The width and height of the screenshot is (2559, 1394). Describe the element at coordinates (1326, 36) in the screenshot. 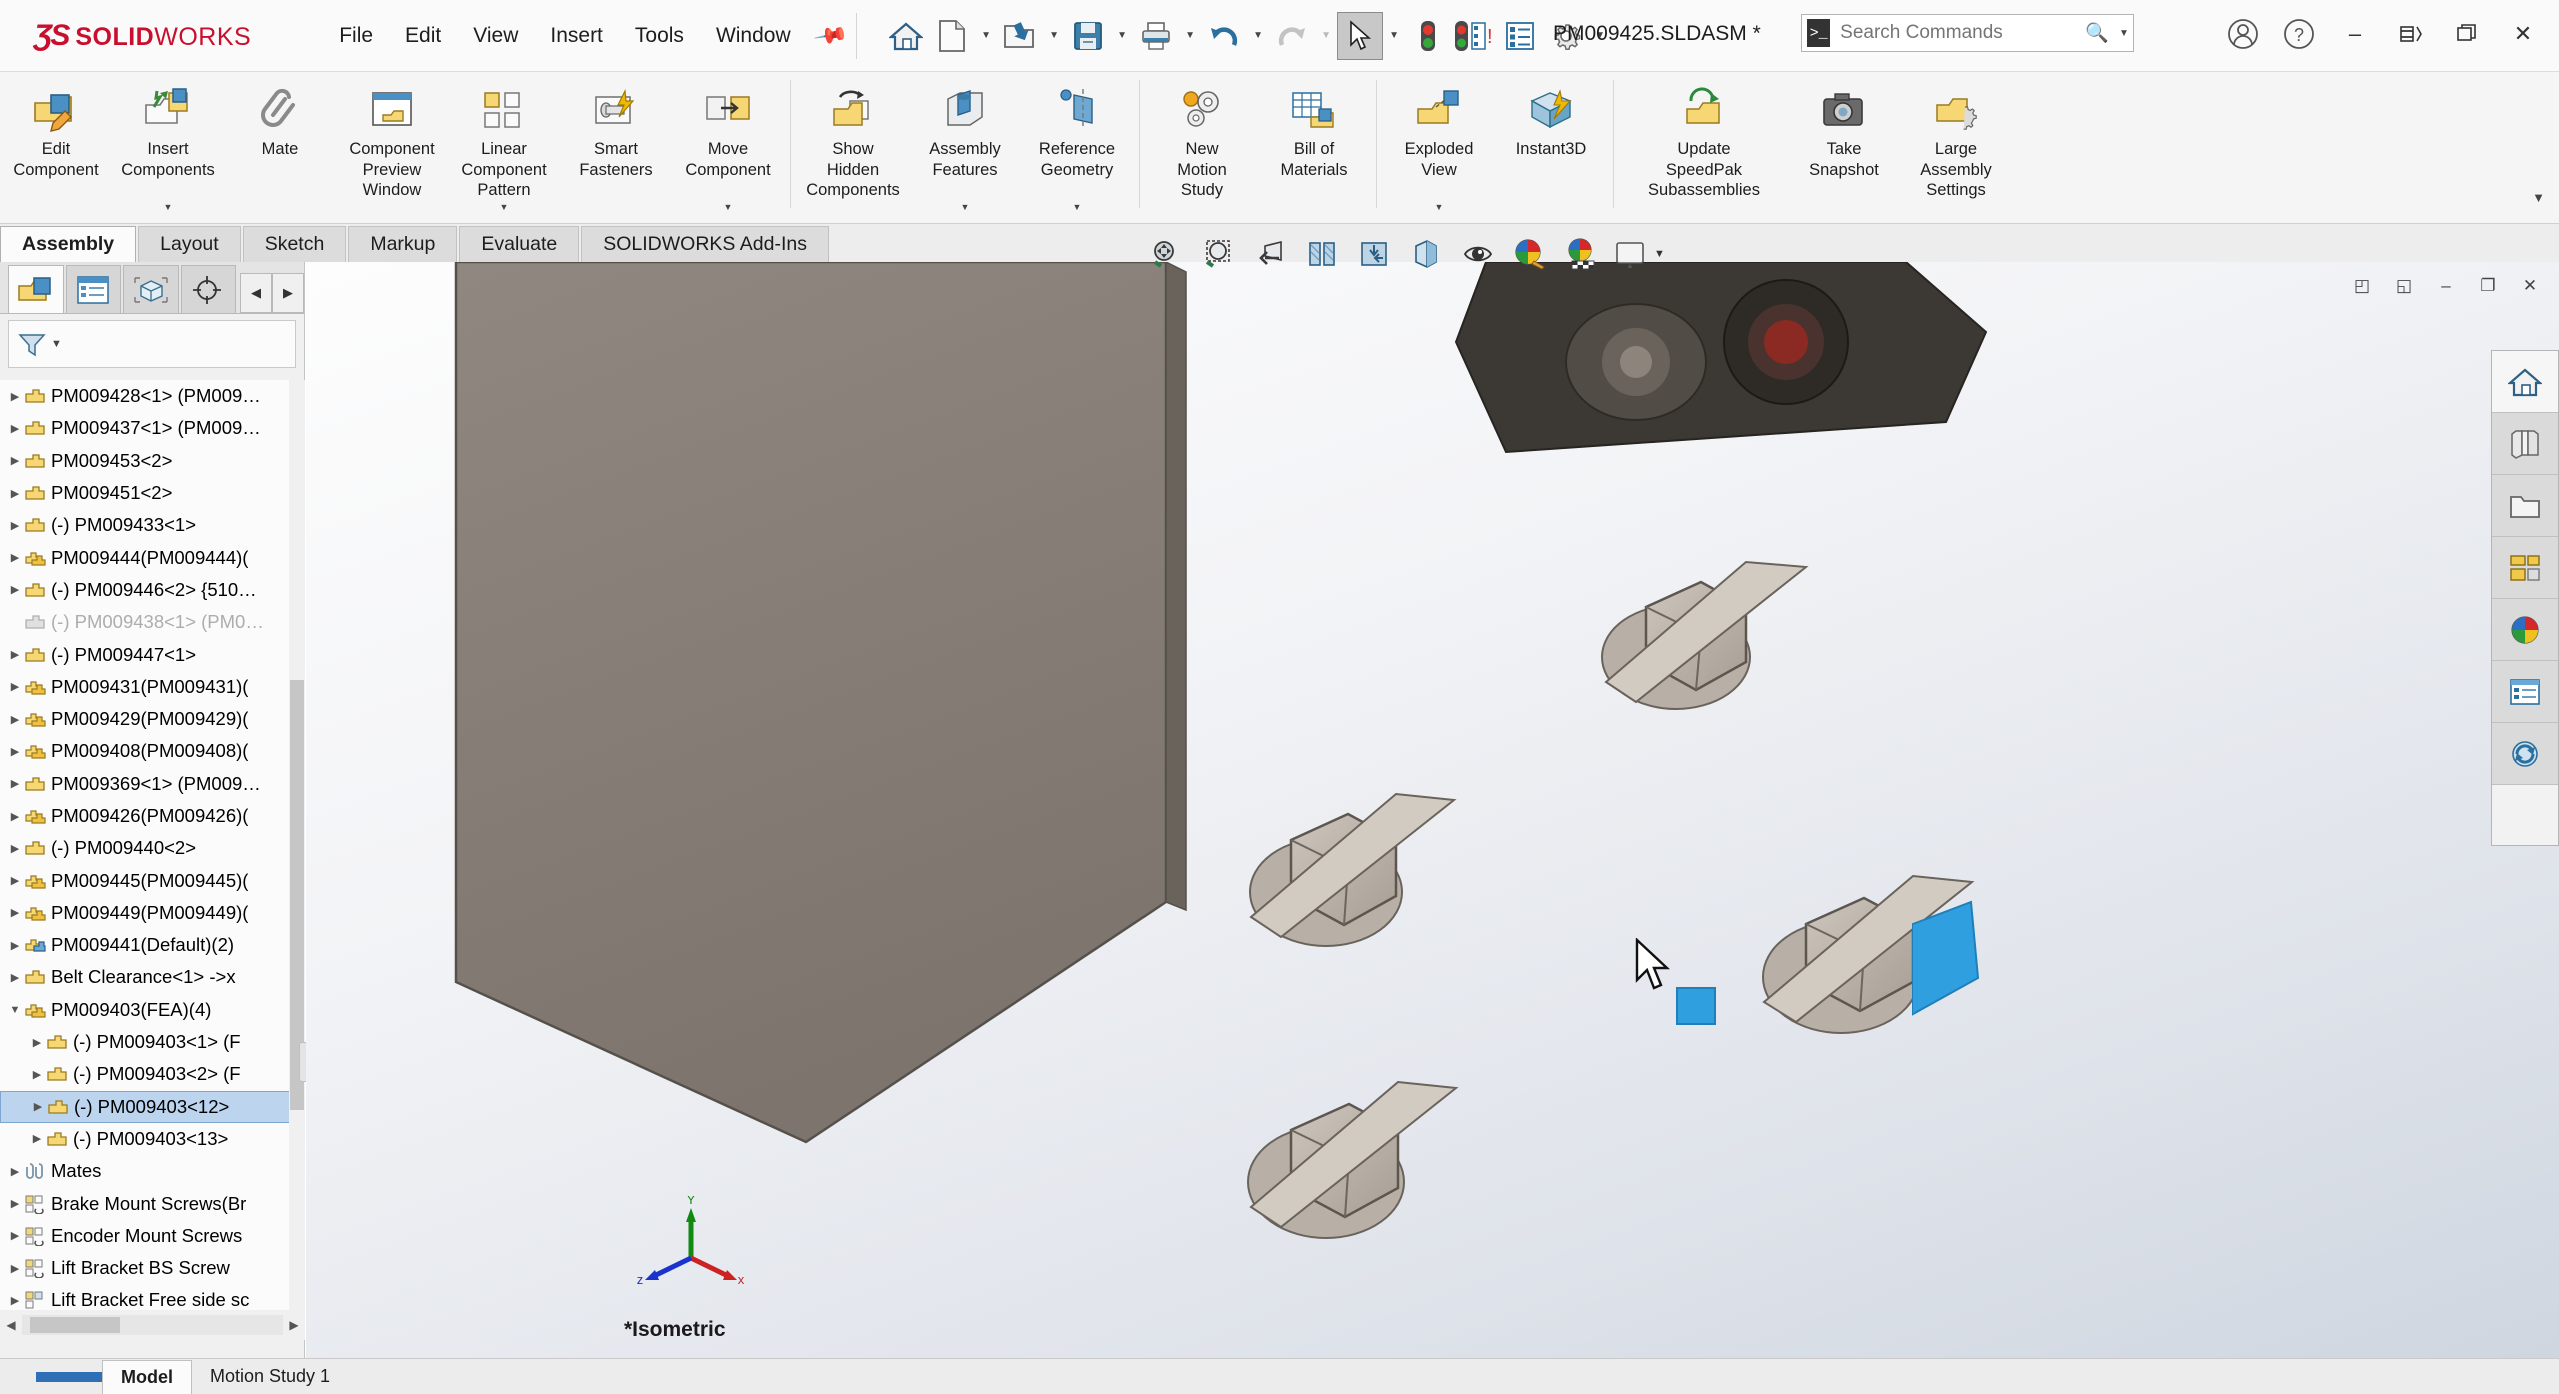

I see `redo-caret: ▼` at that location.